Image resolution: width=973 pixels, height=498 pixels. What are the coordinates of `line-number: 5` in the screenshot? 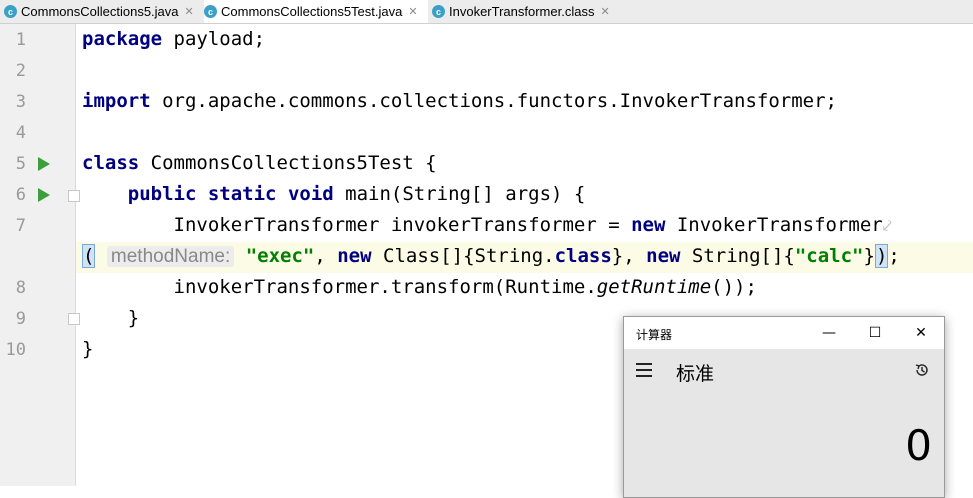 It's located at (20, 164).